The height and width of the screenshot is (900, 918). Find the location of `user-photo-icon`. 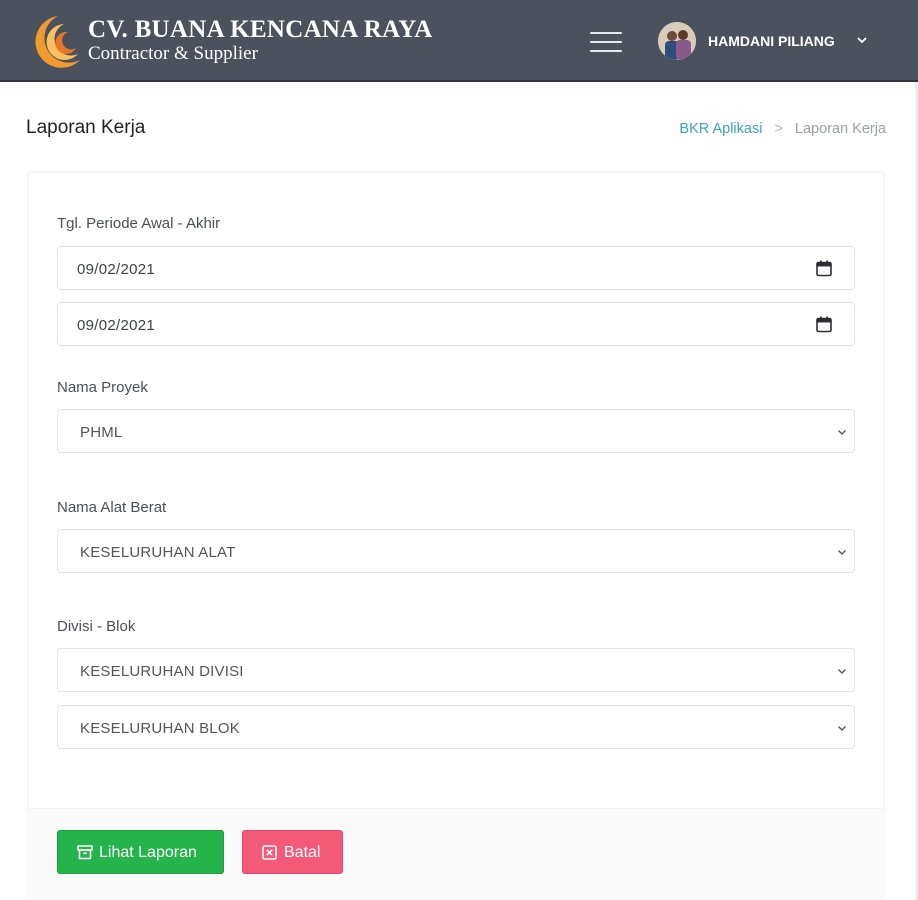

user-photo-icon is located at coordinates (677, 41).